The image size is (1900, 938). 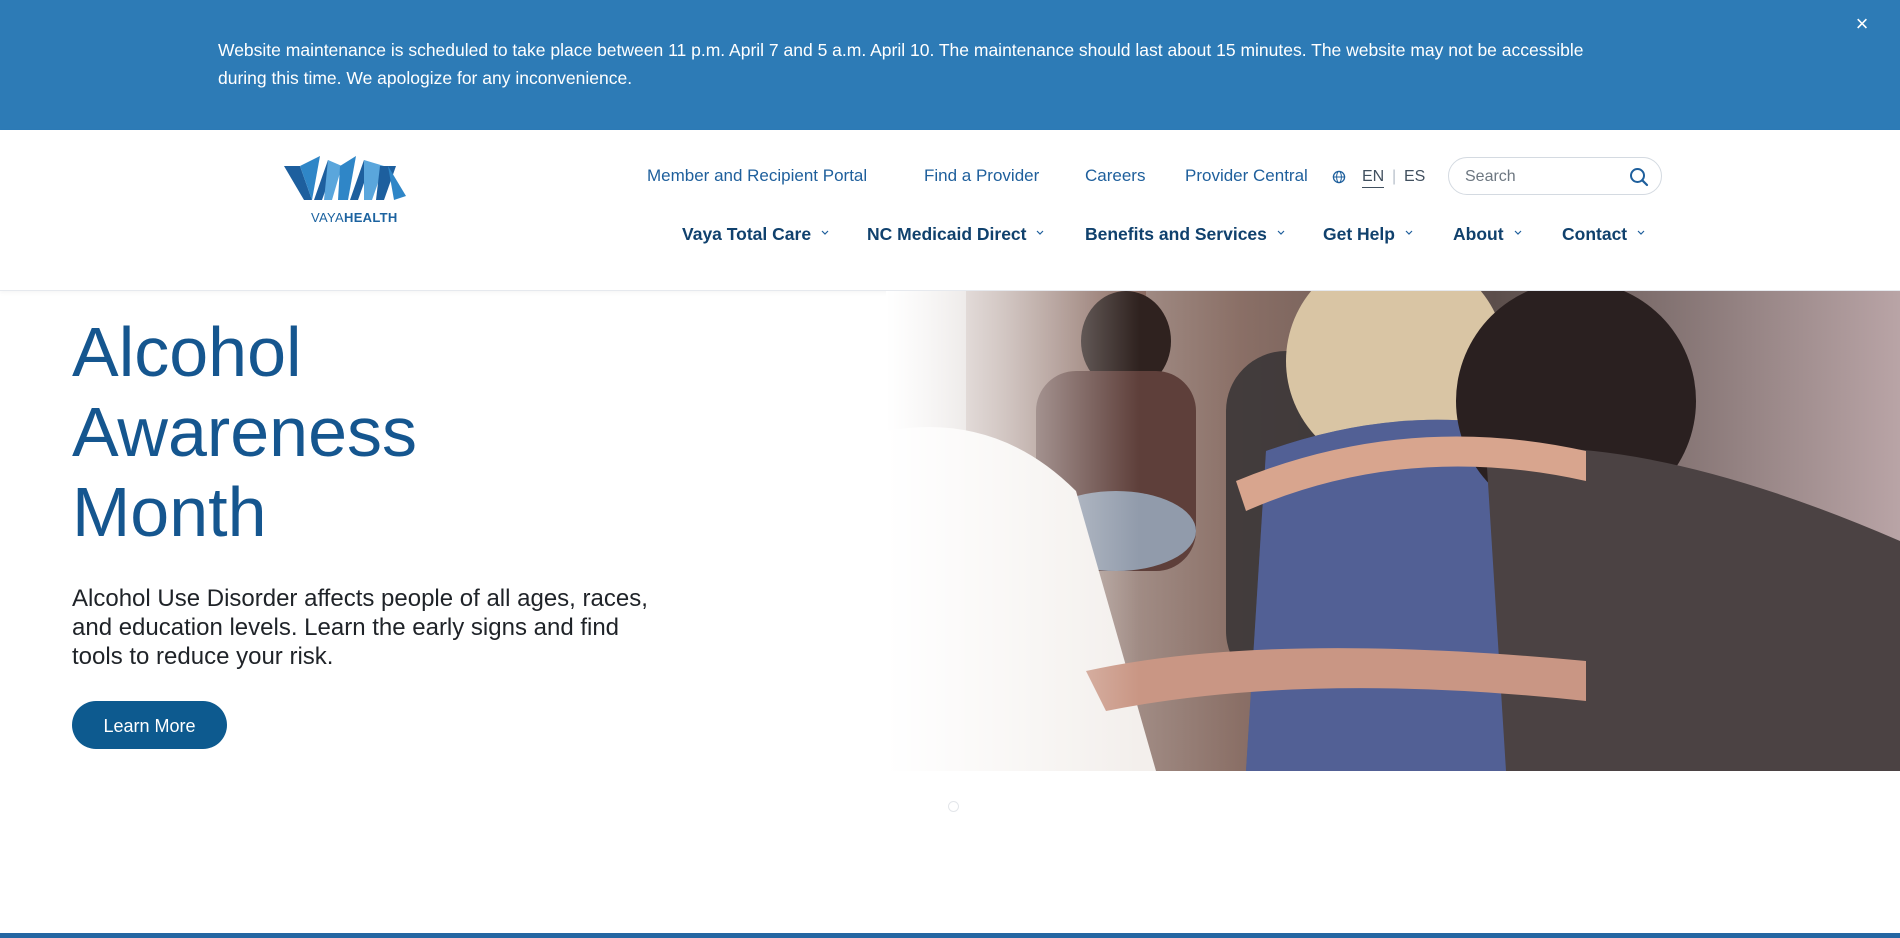 What do you see at coordinates (1176, 234) in the screenshot?
I see `nav-label: Benefits and Services` at bounding box center [1176, 234].